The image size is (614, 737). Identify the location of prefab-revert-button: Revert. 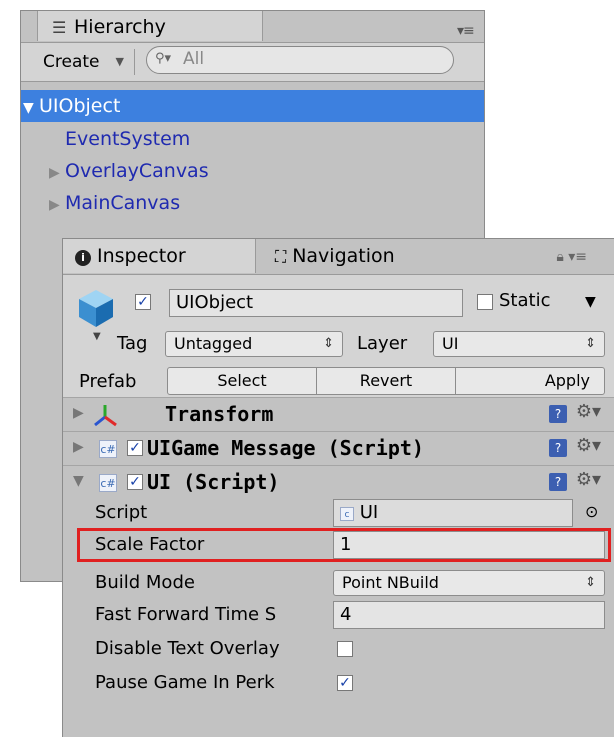
(386, 381).